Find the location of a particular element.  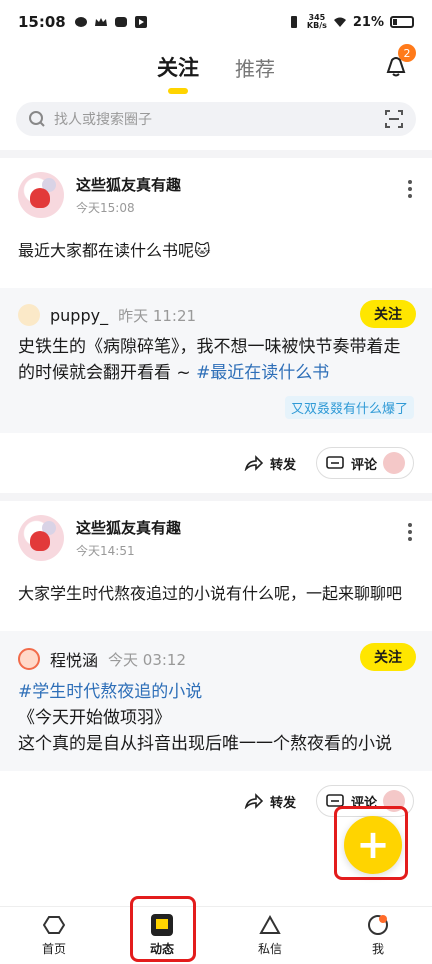

network-speed: 345 KB/s is located at coordinates (316, 21).